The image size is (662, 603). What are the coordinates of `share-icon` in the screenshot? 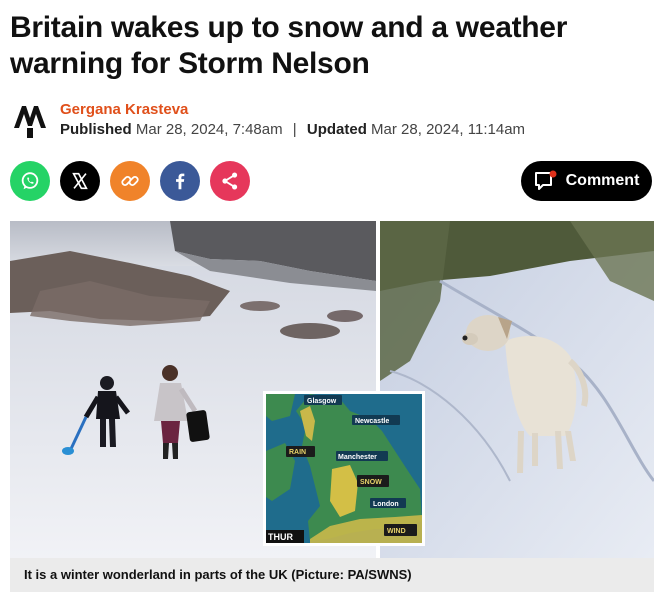 It's located at (230, 181).